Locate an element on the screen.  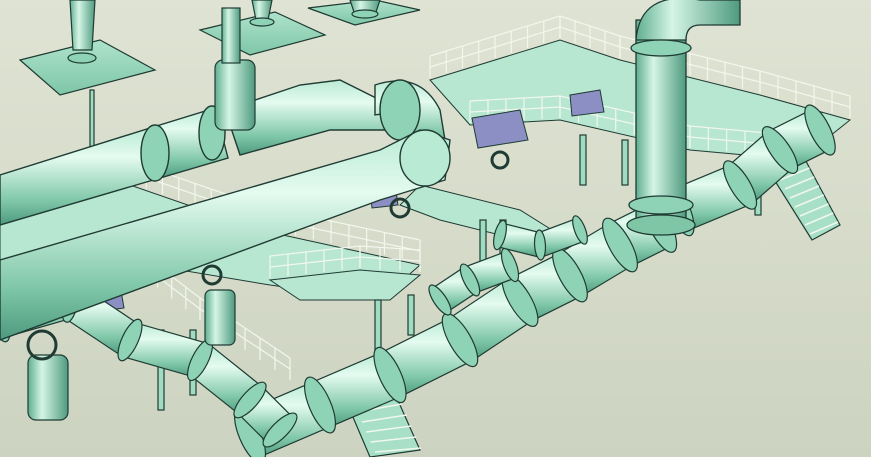
gate-valve-upper is located at coordinates (235, 95).